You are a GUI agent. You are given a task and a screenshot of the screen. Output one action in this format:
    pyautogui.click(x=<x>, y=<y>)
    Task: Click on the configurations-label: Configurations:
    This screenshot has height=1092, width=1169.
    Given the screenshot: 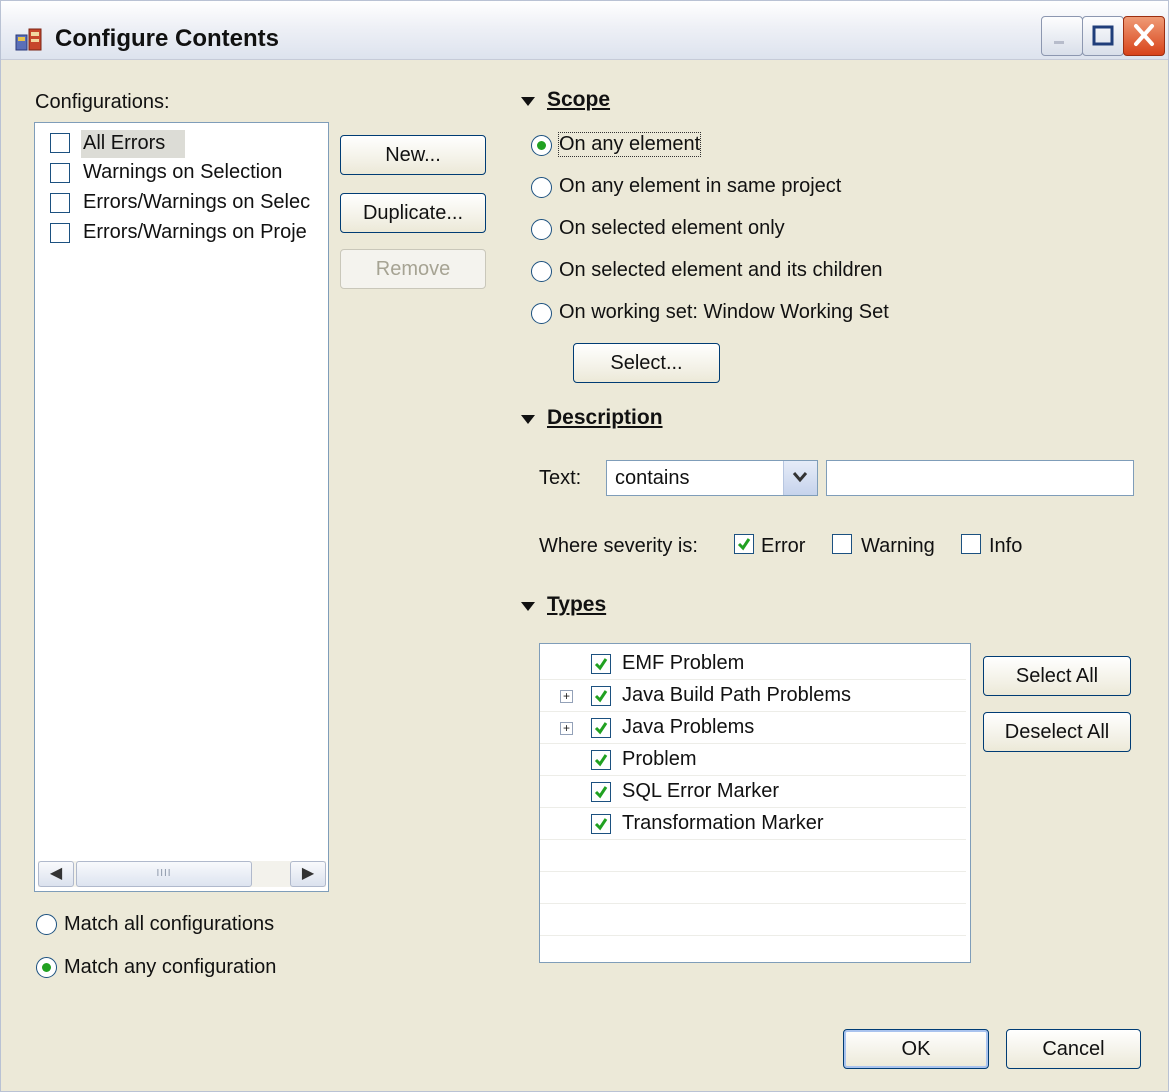 What is the action you would take?
    pyautogui.click(x=102, y=102)
    